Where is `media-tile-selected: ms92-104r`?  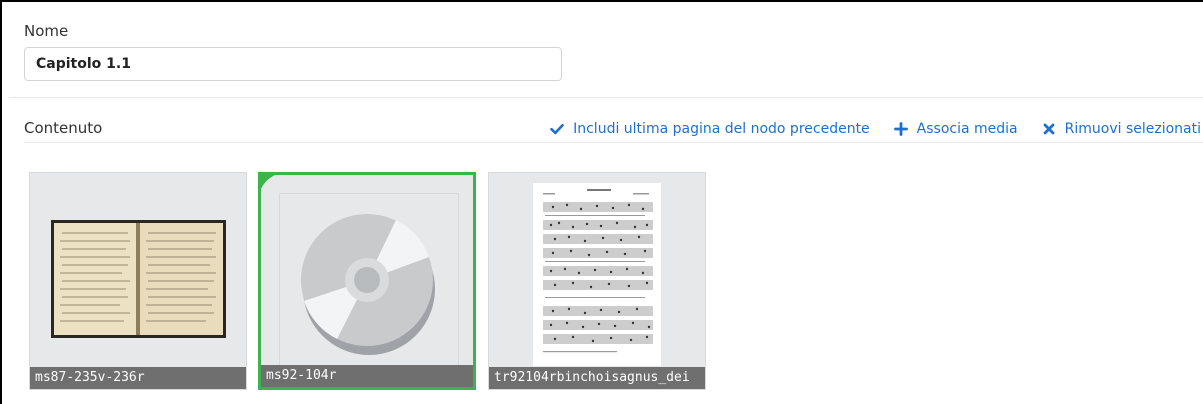
media-tile-selected: ms92-104r is located at coordinates (367, 281).